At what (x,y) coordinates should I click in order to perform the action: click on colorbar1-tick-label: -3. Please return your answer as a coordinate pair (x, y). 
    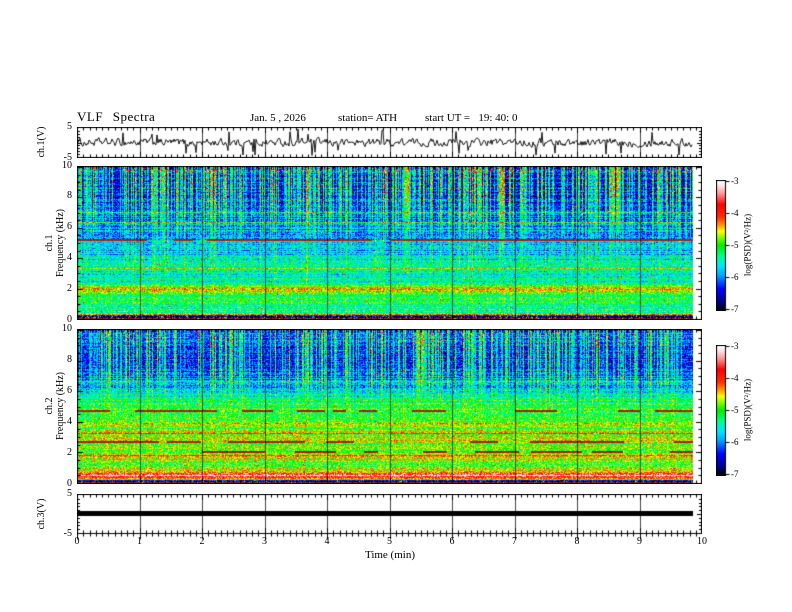
    Looking at the image, I should click on (735, 180).